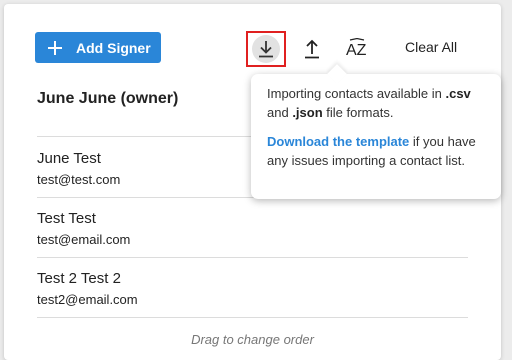 The image size is (512, 360). I want to click on download-button, so click(266, 49).